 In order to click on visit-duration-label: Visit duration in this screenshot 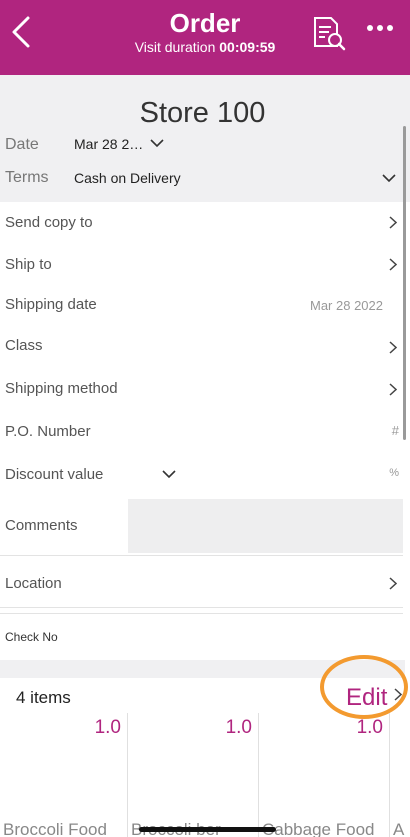, I will do `click(175, 47)`.